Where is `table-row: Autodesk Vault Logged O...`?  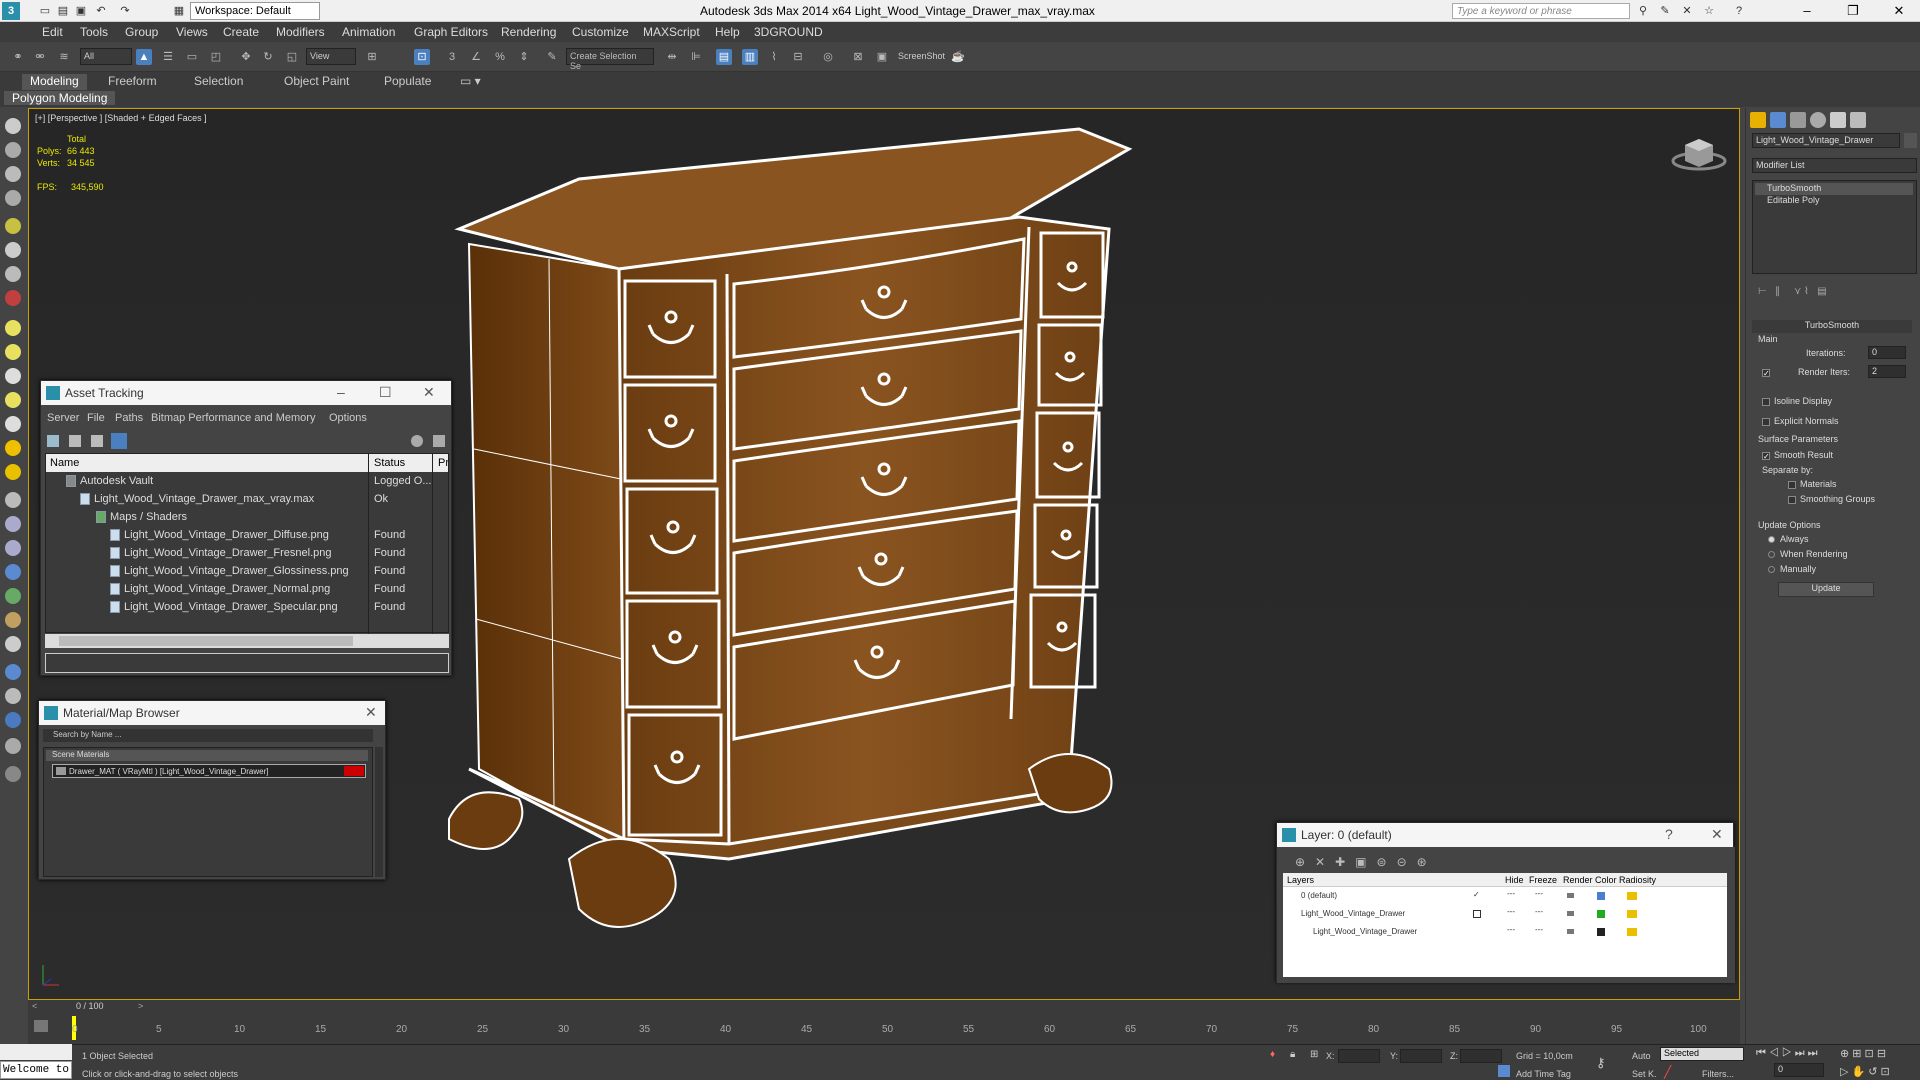
table-row: Autodesk Vault Logged O... is located at coordinates (247, 481).